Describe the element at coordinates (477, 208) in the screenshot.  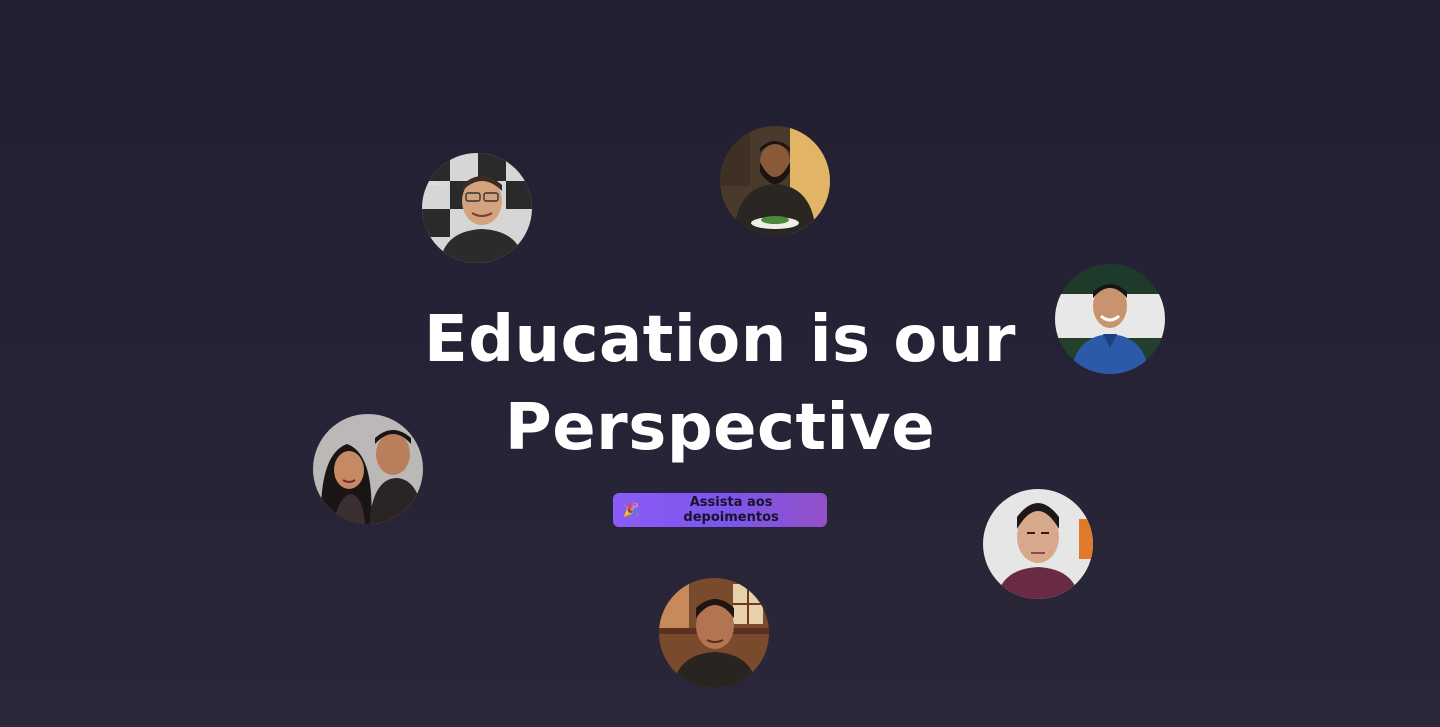
I see `avatar-man-glasses: SPACE` at that location.